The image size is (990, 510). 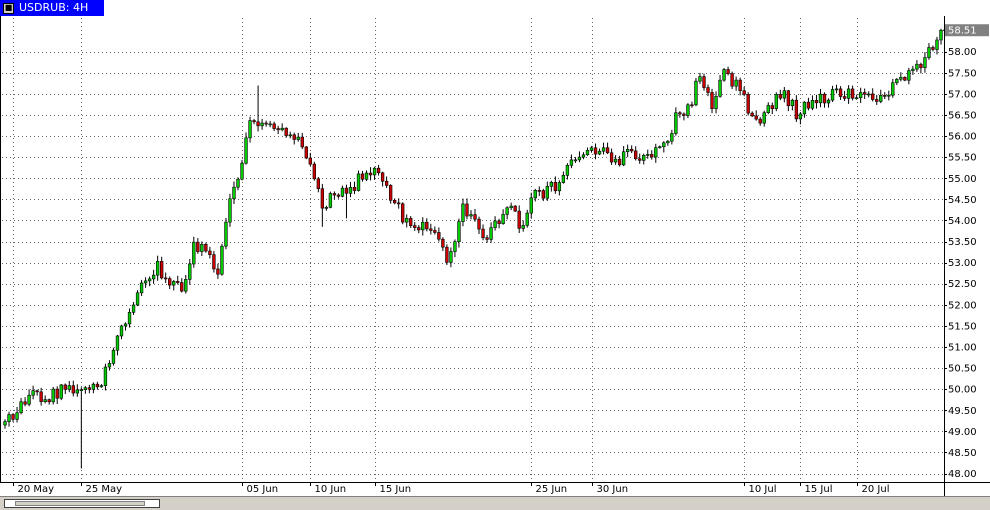 I want to click on close-icon: ■, so click(x=8, y=8).